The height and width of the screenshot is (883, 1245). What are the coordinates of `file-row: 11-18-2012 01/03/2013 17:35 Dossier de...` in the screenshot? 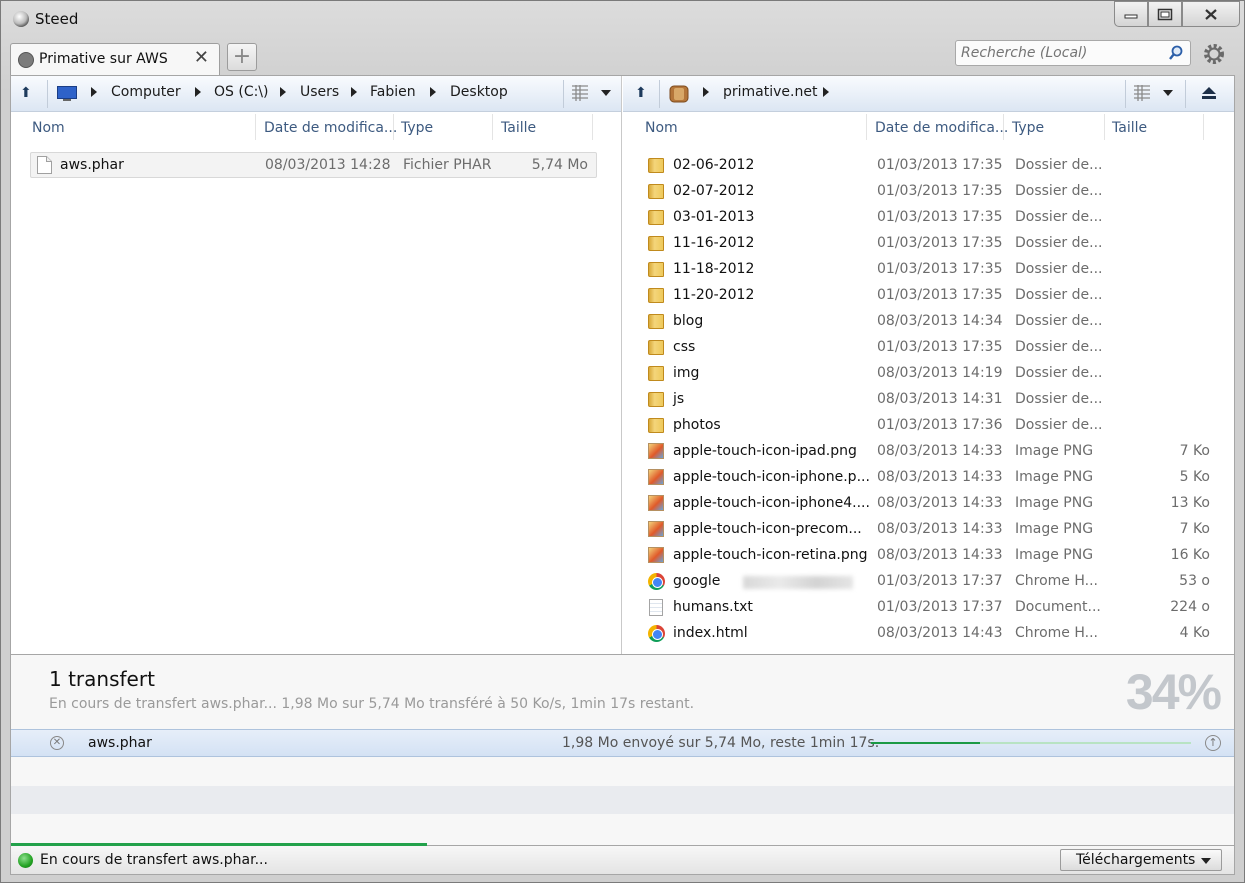 It's located at (928, 270).